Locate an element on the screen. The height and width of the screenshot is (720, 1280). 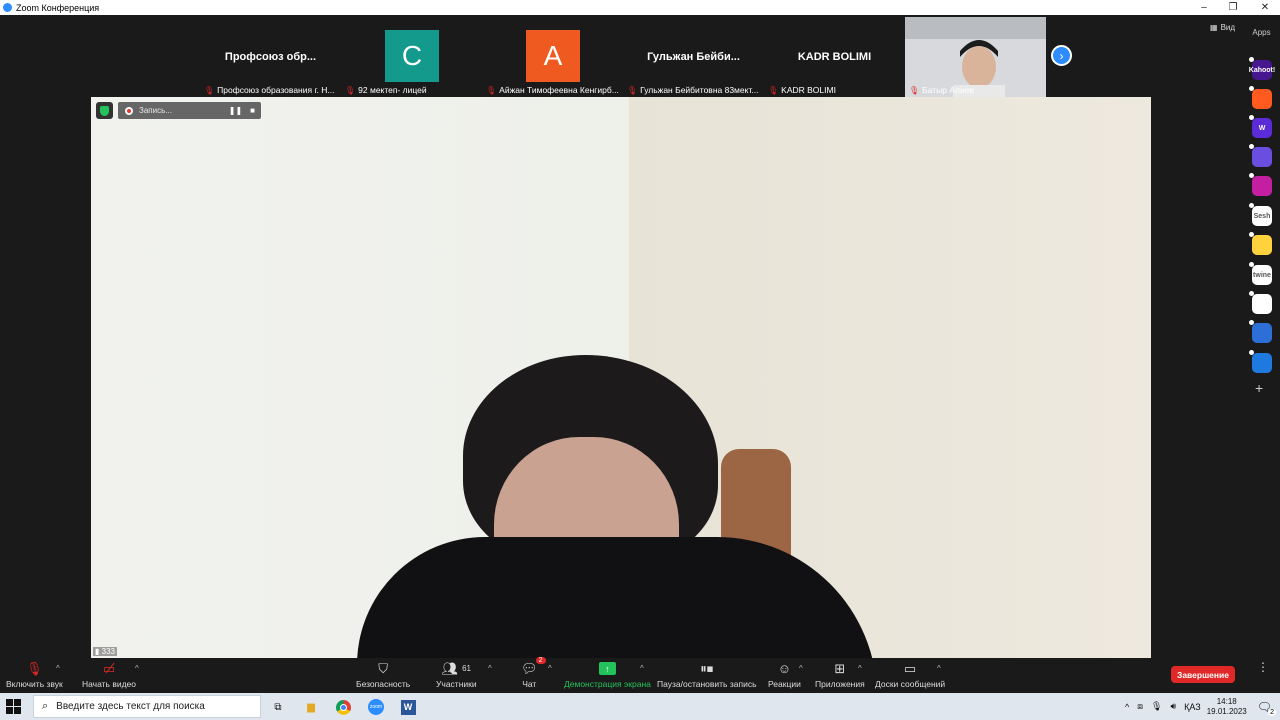
chat-badge: 2 is located at coordinates (540, 660).